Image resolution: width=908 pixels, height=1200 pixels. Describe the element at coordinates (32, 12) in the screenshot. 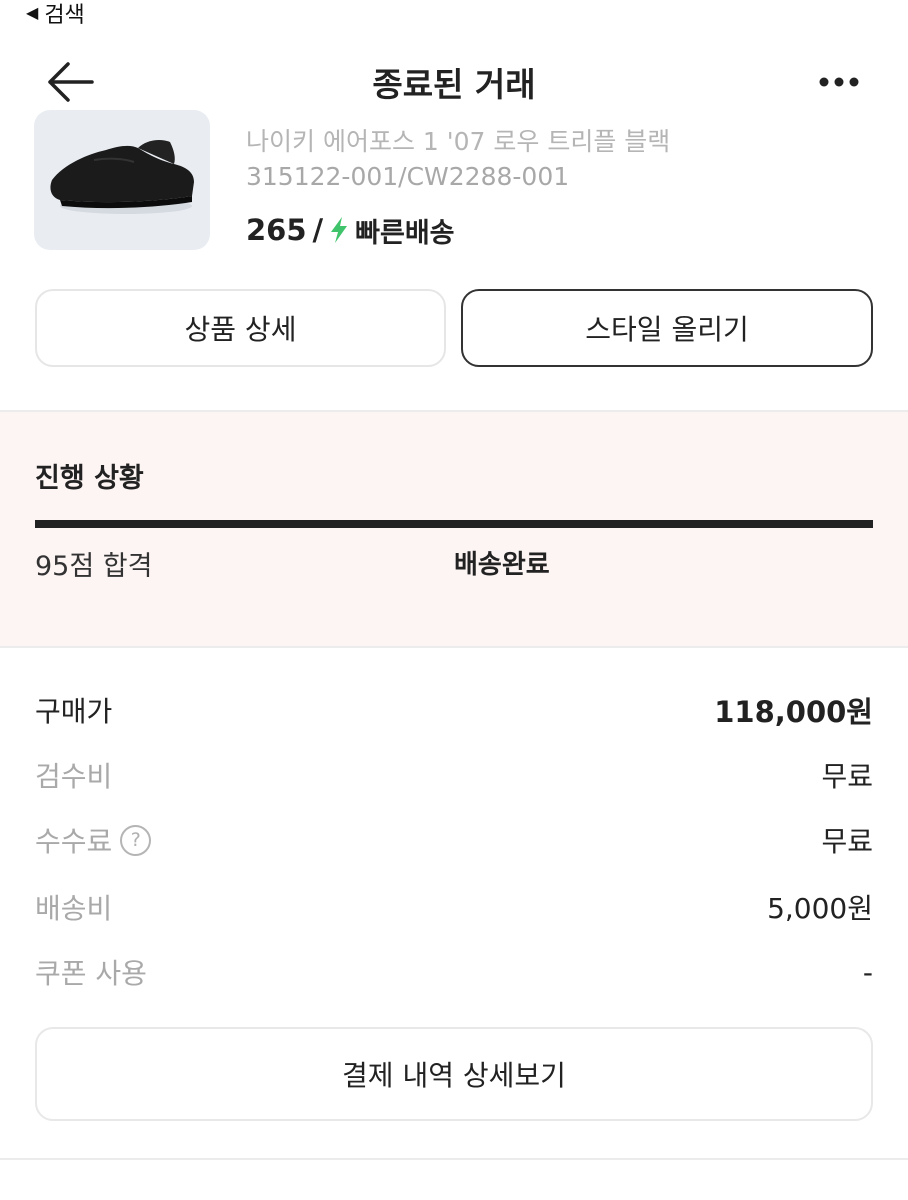

I see `back-triangle-icon: ◀` at that location.